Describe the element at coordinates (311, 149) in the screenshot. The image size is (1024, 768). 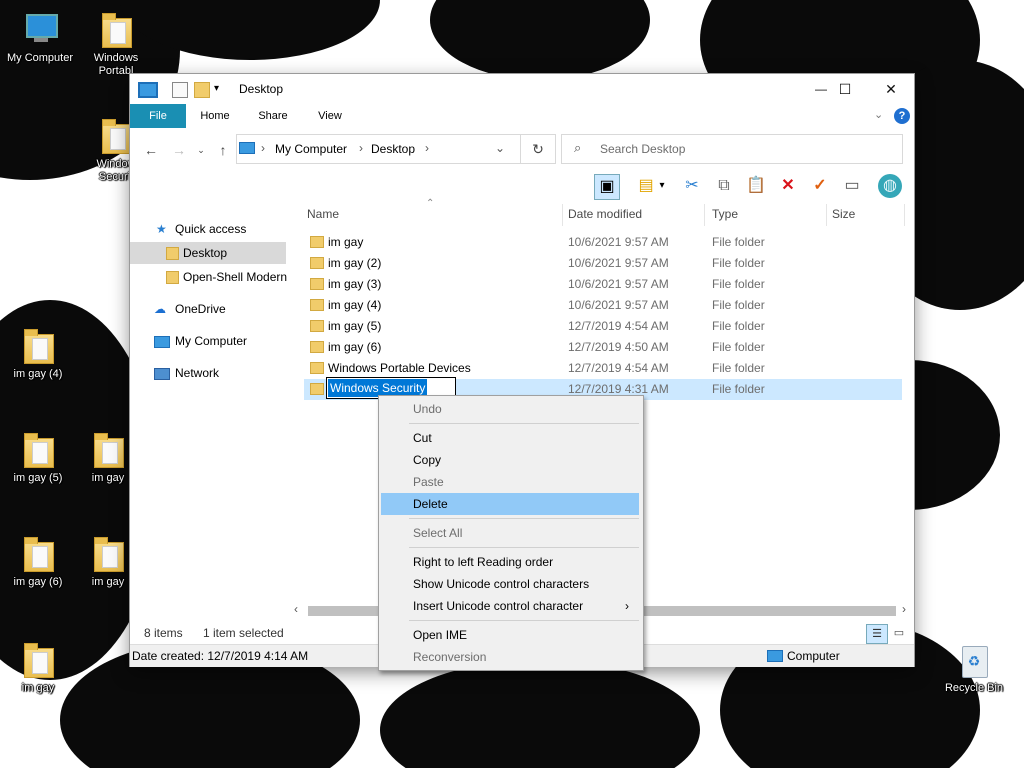
I see `breadcrumb-my-computer: My Computer` at that location.